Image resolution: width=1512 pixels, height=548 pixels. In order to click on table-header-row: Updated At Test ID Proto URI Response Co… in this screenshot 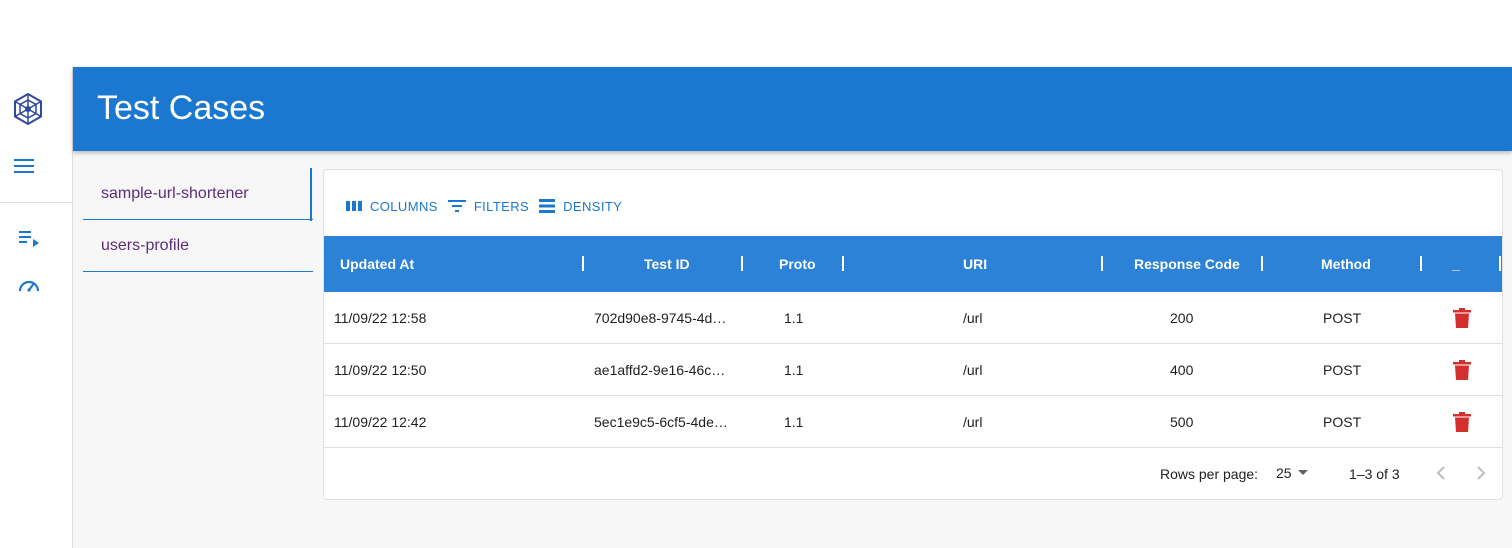, I will do `click(913, 264)`.